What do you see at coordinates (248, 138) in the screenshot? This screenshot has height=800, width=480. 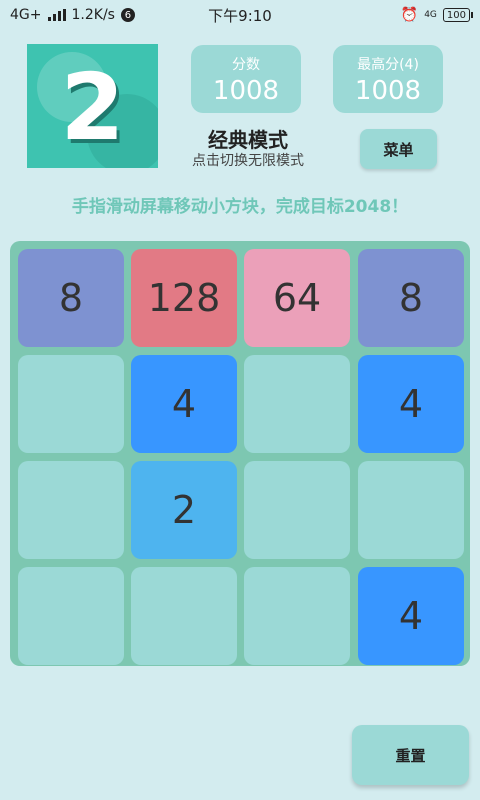 I see `mode-title: 经典模式` at bounding box center [248, 138].